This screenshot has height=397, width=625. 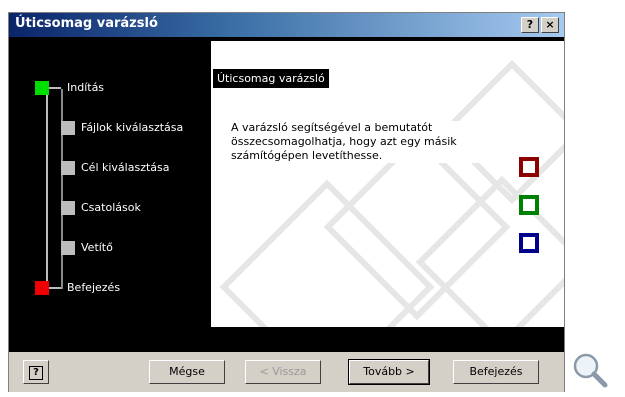 I want to click on panel-title: Úticsomag varázsló, so click(x=271, y=78).